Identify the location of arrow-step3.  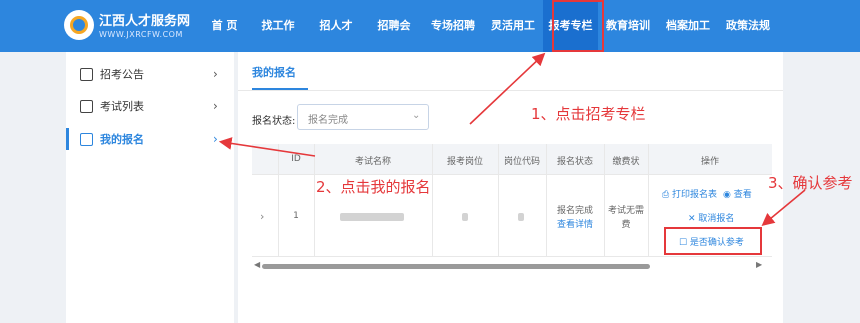
(783, 208).